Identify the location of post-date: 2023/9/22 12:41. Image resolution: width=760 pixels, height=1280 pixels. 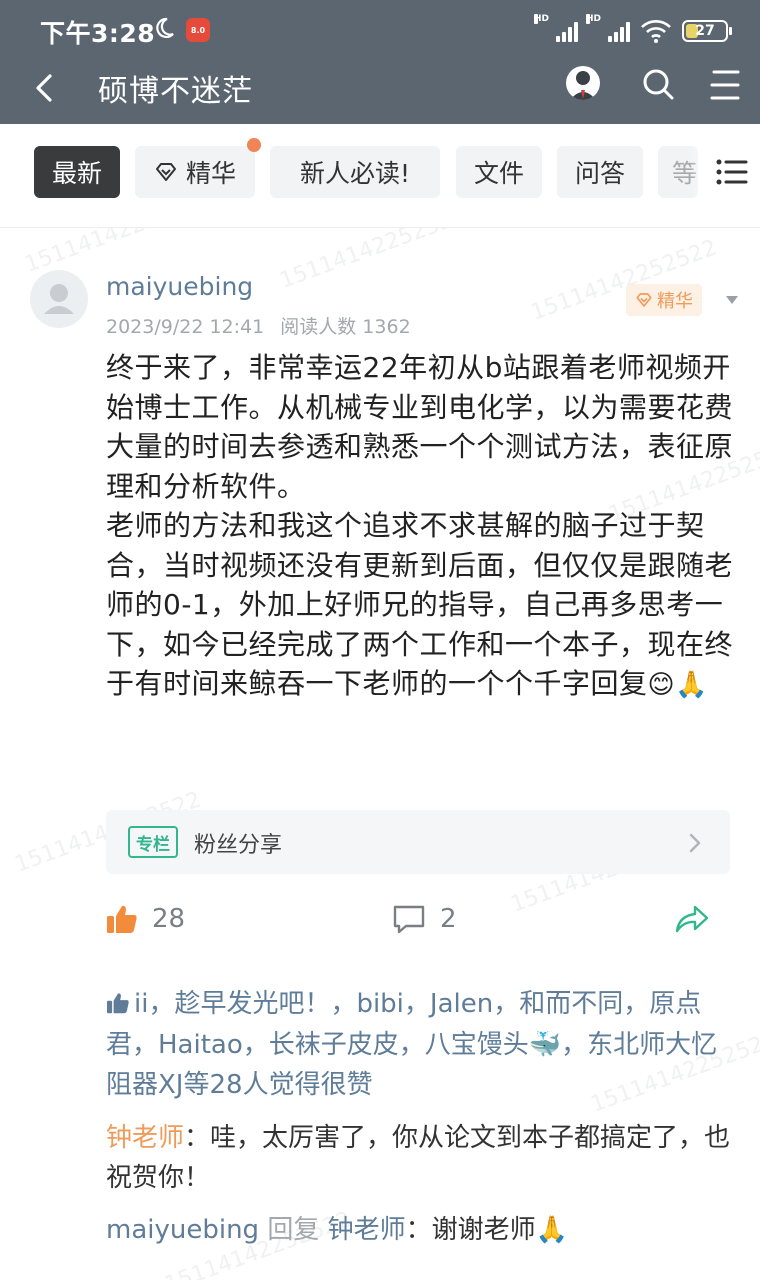
(185, 327).